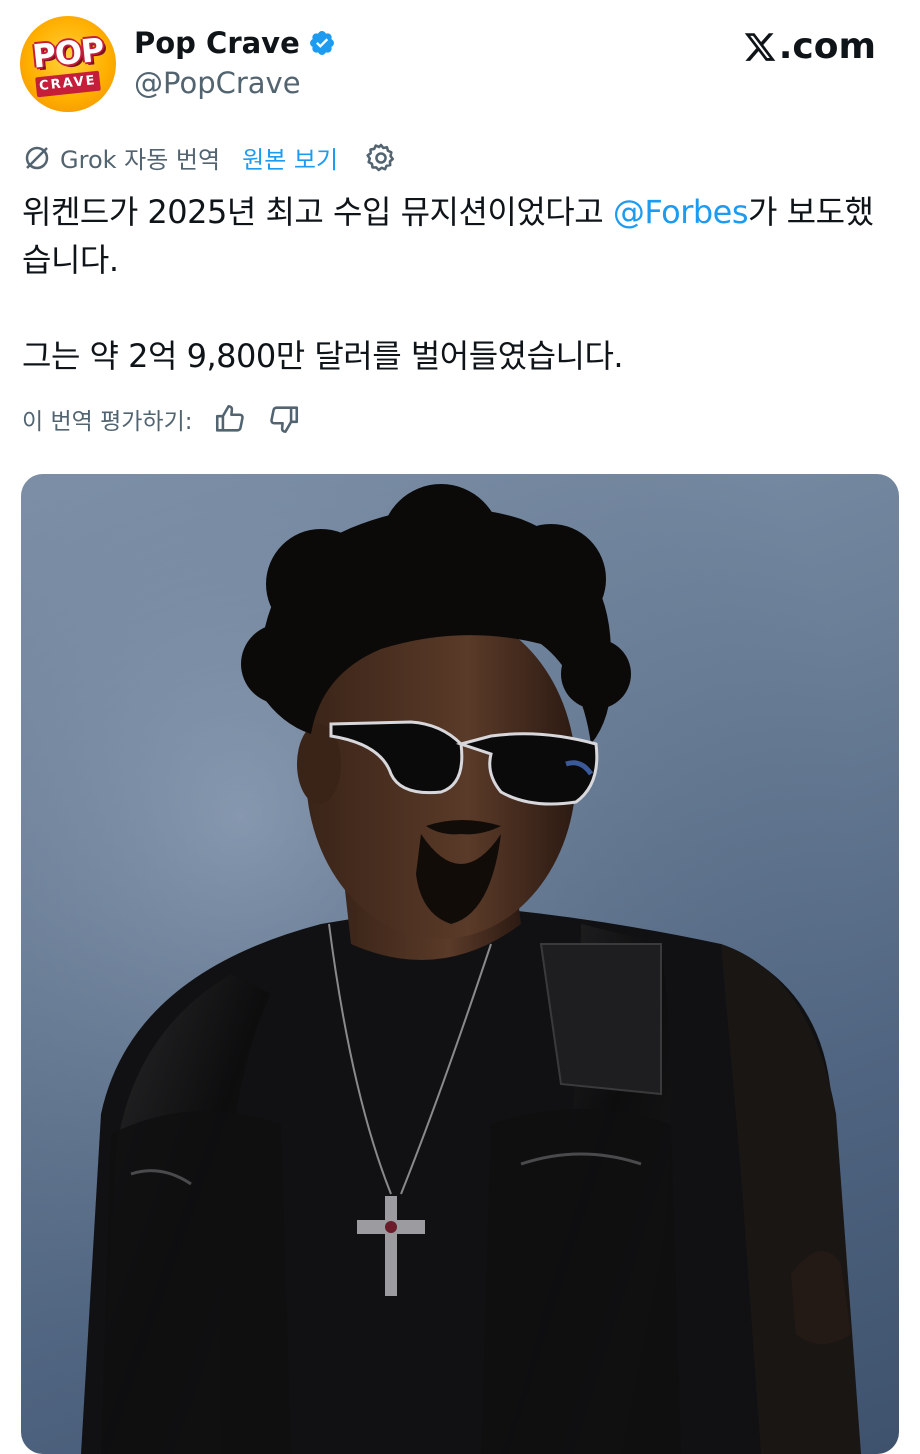  Describe the element at coordinates (68, 84) in the screenshot. I see `avatar-logo-subtext: CRAVE` at that location.